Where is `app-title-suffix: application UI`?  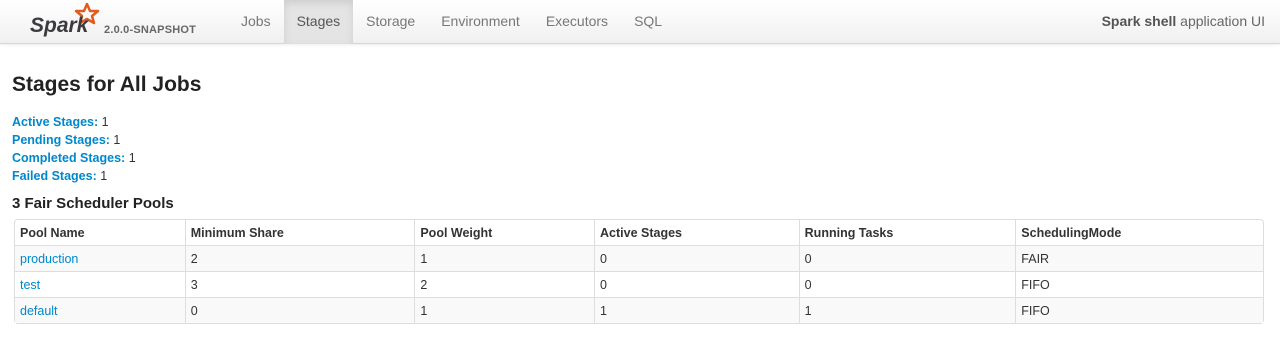 app-title-suffix: application UI is located at coordinates (1220, 21).